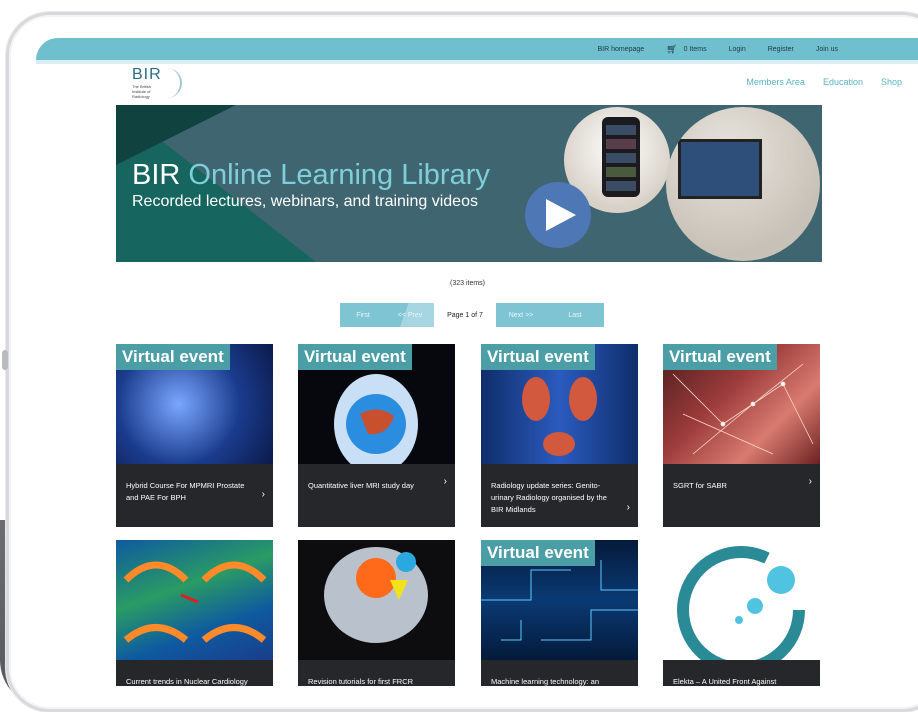 The height and width of the screenshot is (712, 918). Describe the element at coordinates (162, 86) in the screenshot. I see `bir-logo: BIR The British Institute of Radiology` at that location.